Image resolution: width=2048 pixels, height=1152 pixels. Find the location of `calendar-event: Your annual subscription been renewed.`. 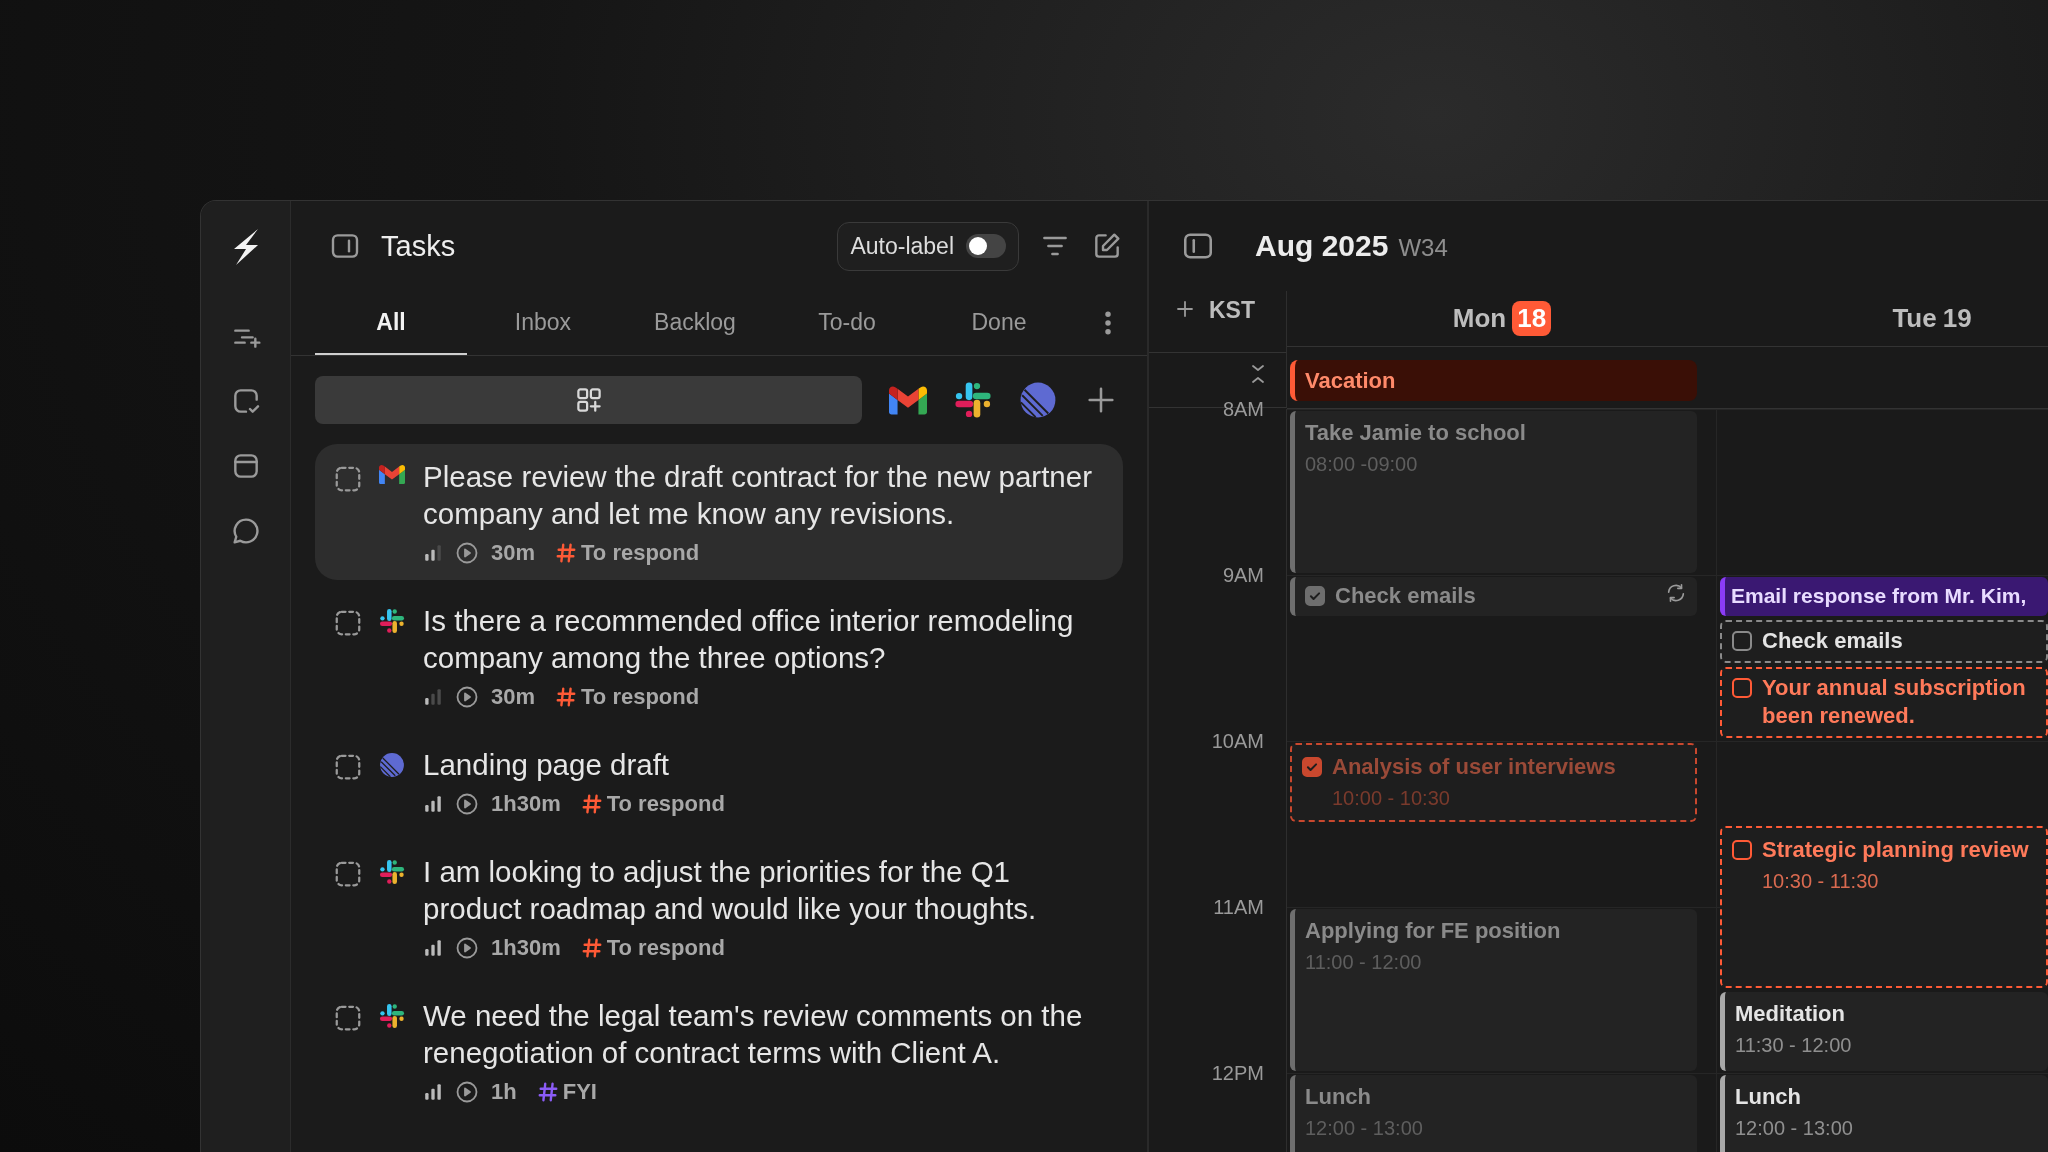

calendar-event: Your annual subscription been renewed. is located at coordinates (1884, 702).